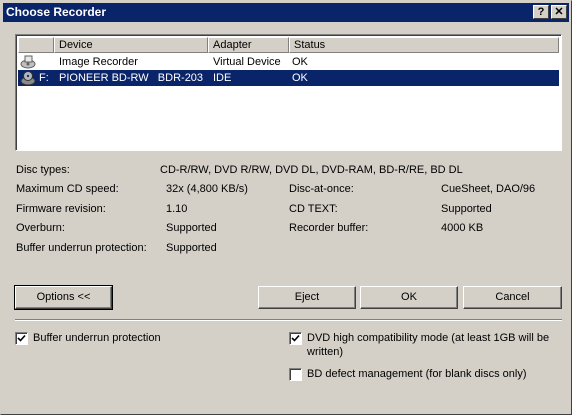 The width and height of the screenshot is (572, 415). Describe the element at coordinates (512, 297) in the screenshot. I see `cancel-button: Cancel` at that location.